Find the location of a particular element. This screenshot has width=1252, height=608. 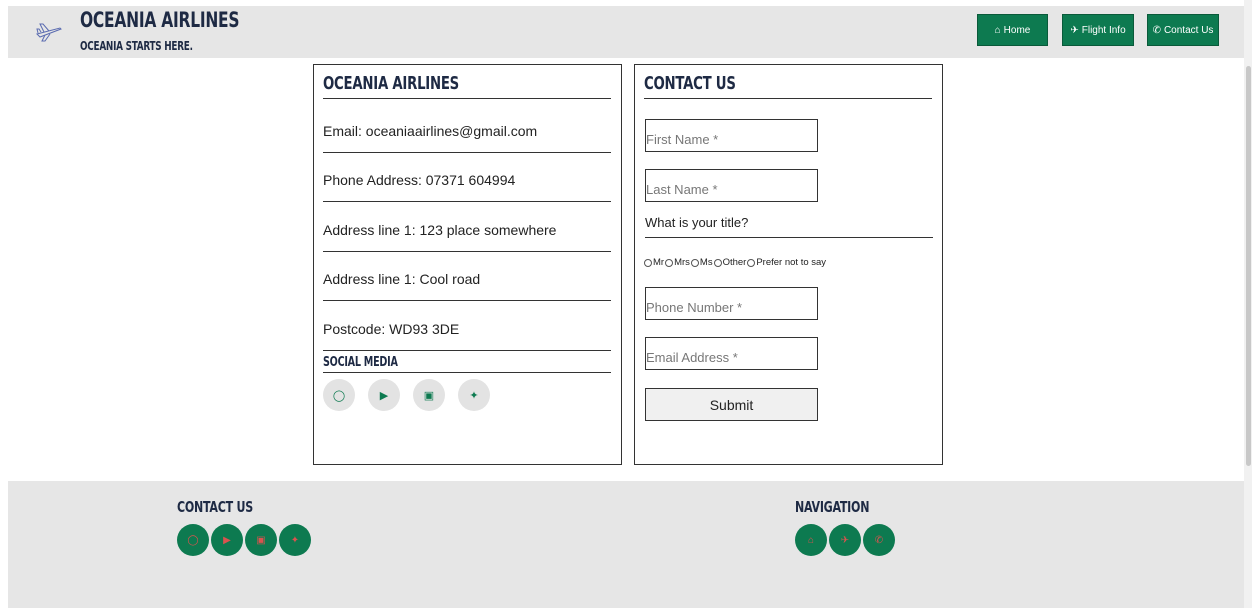

info-email: Email: oceaniaairlines@gmail.com is located at coordinates (467, 138).